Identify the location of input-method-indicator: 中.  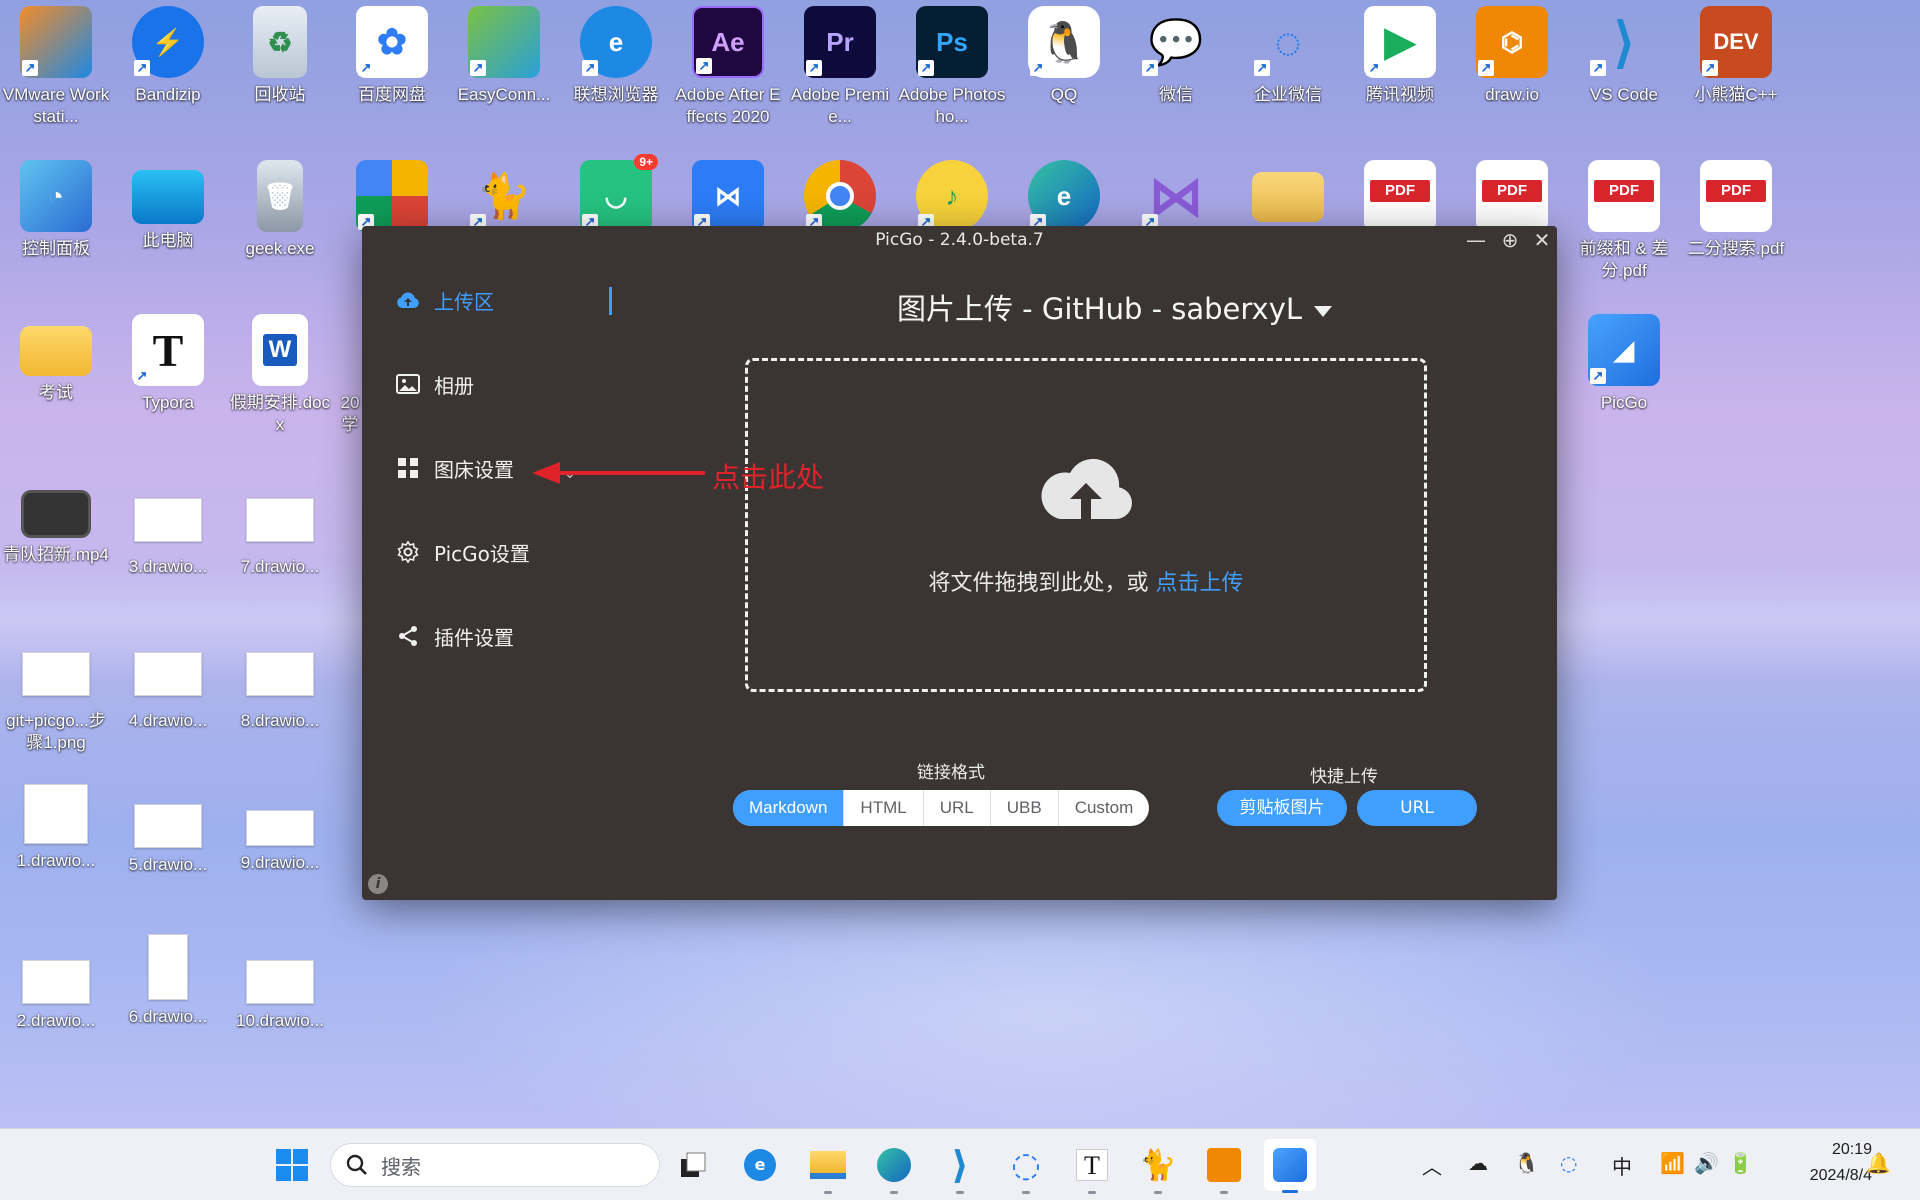
(1622, 1165).